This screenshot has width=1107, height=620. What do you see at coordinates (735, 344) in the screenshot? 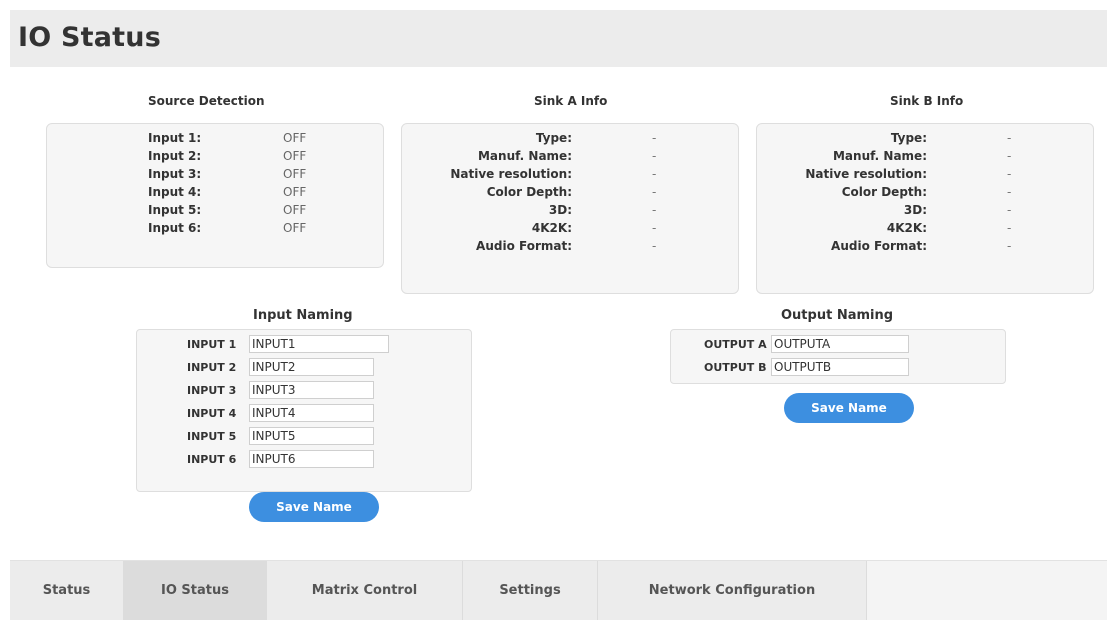
I see `output-name-label: OUTPUT A` at bounding box center [735, 344].